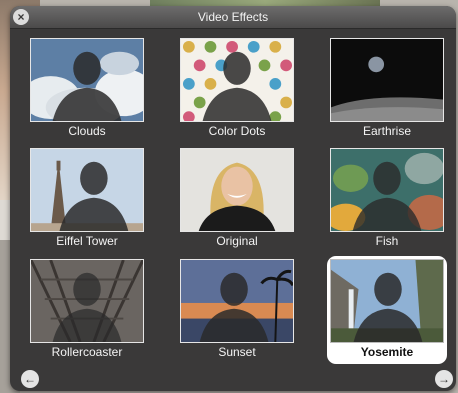  I want to click on effect-tile-clouds: Clouds, so click(87, 89).